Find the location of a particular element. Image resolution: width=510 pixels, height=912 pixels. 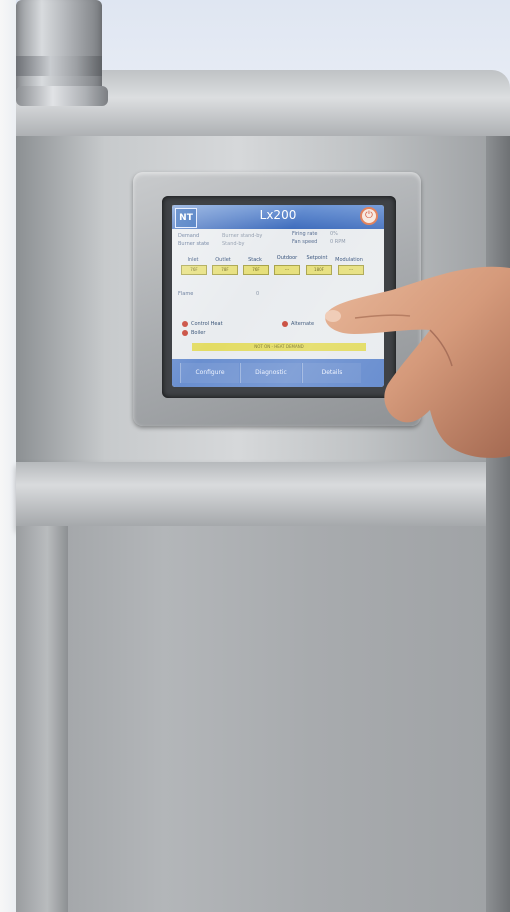

firing-rate-value: 0% is located at coordinates (334, 234).